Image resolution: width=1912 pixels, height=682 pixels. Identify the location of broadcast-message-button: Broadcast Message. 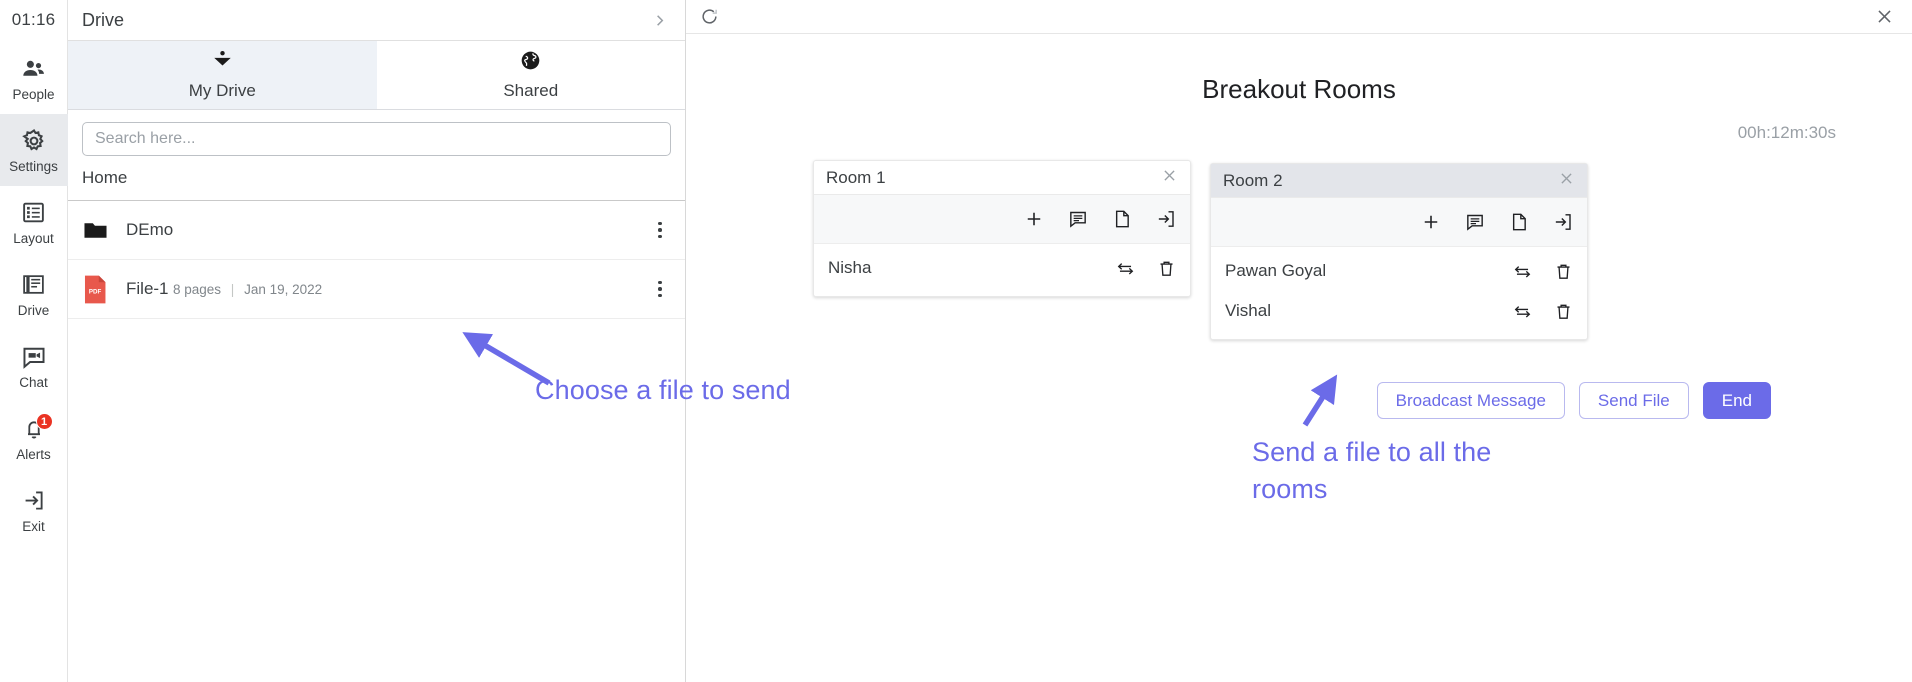
(1470, 400).